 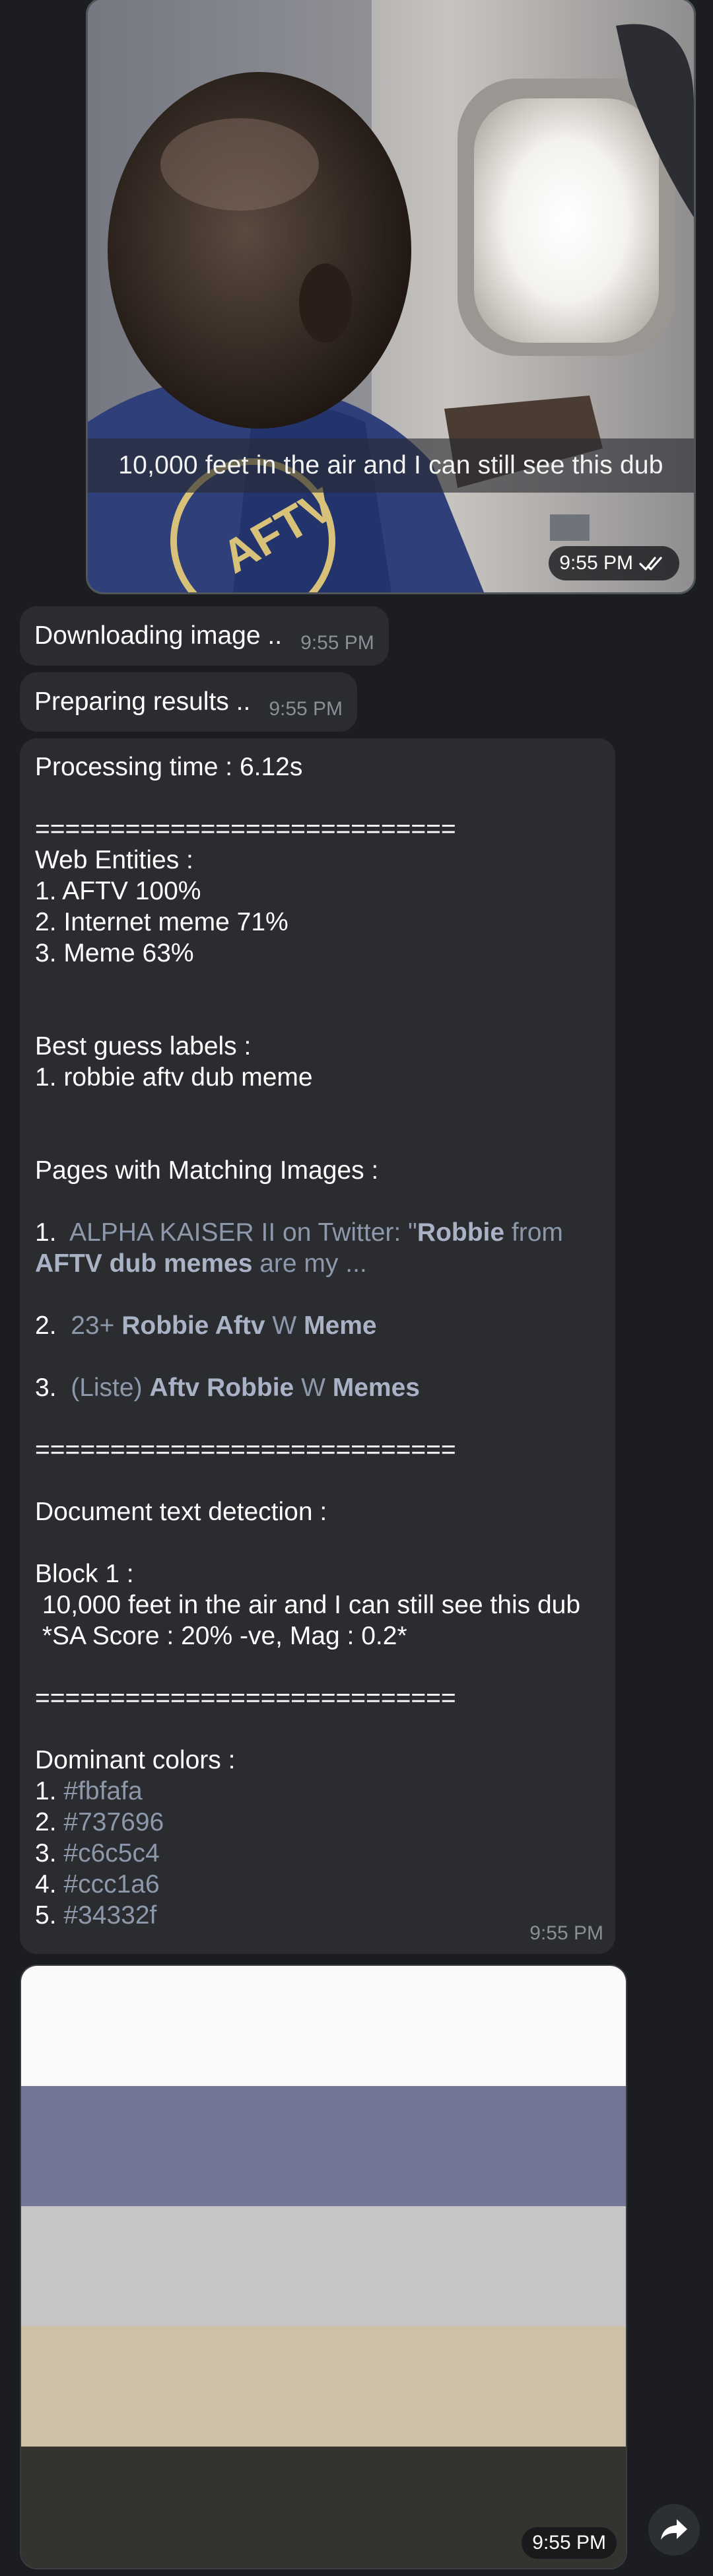 I want to click on status-text: Downloading image .., so click(x=158, y=636).